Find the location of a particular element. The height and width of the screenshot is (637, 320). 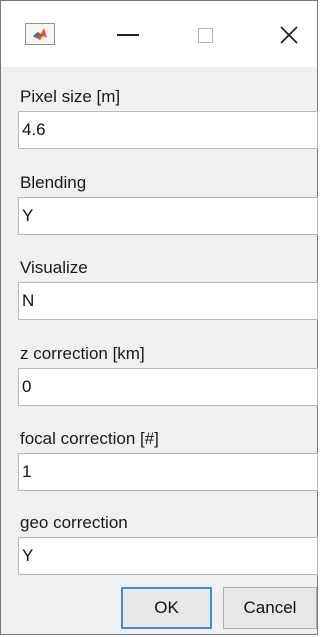

z-correction-input is located at coordinates (168, 387).